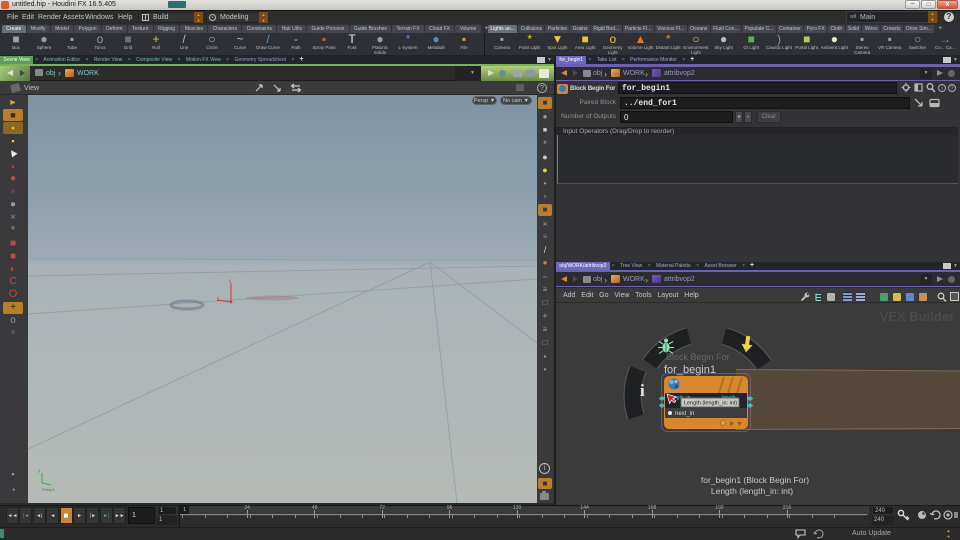 This screenshot has height=540, width=960. What do you see at coordinates (48, 489) in the screenshot?
I see `svg-text: Persp1` at bounding box center [48, 489].